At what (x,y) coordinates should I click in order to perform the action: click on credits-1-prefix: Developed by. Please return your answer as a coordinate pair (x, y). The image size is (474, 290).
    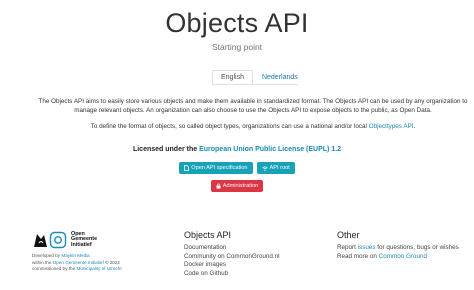
    Looking at the image, I should click on (47, 255).